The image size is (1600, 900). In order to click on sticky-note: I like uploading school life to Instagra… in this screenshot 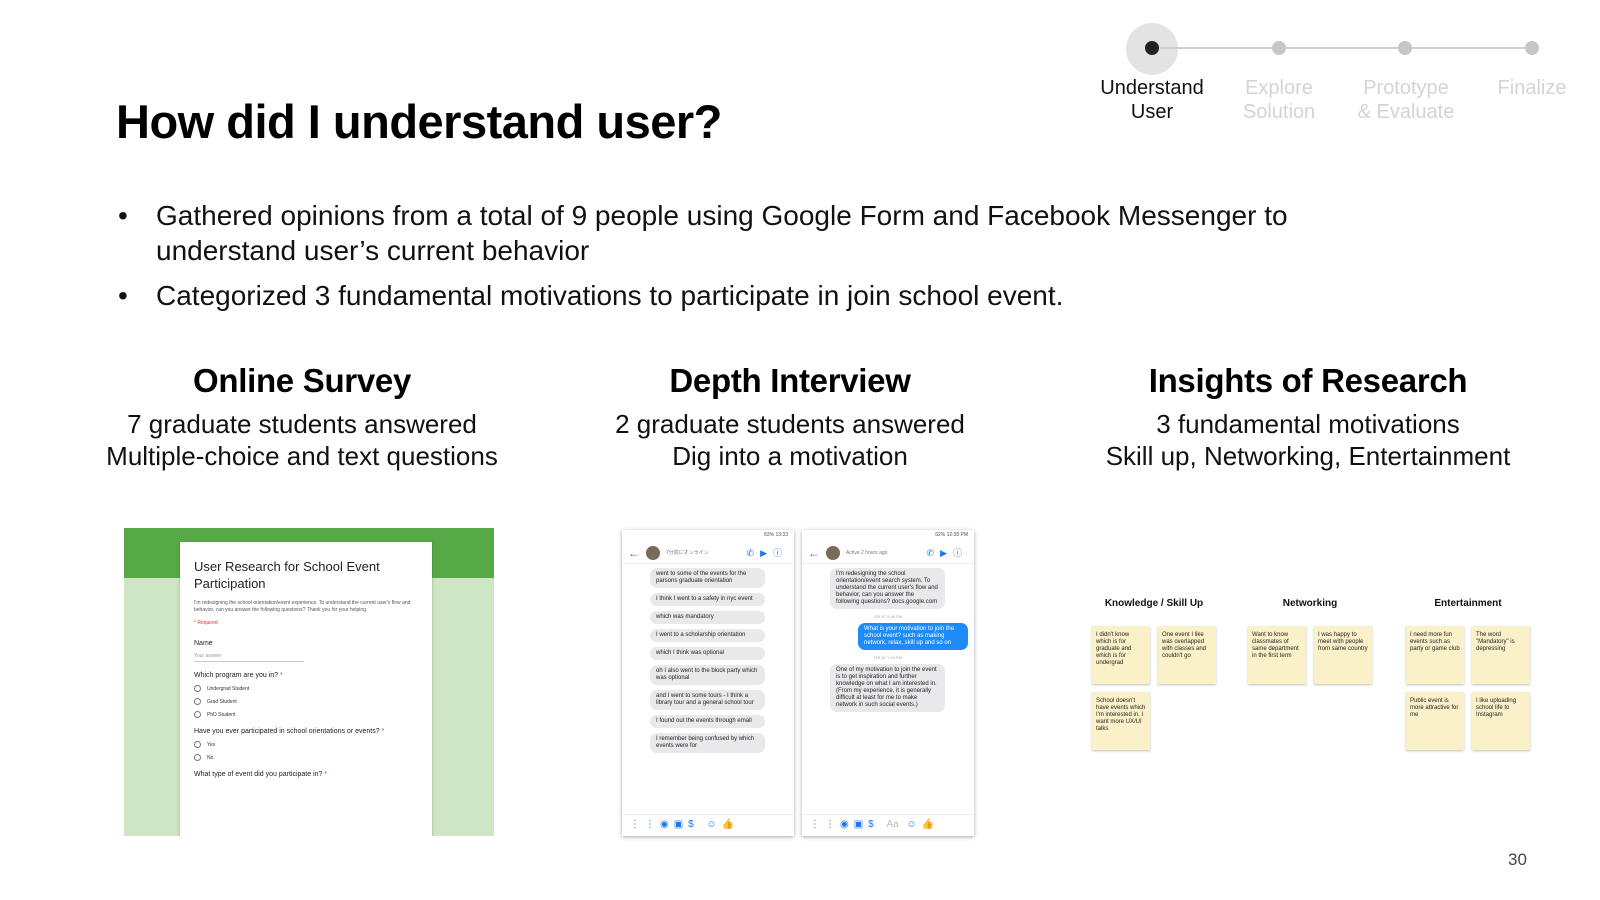, I will do `click(1501, 721)`.